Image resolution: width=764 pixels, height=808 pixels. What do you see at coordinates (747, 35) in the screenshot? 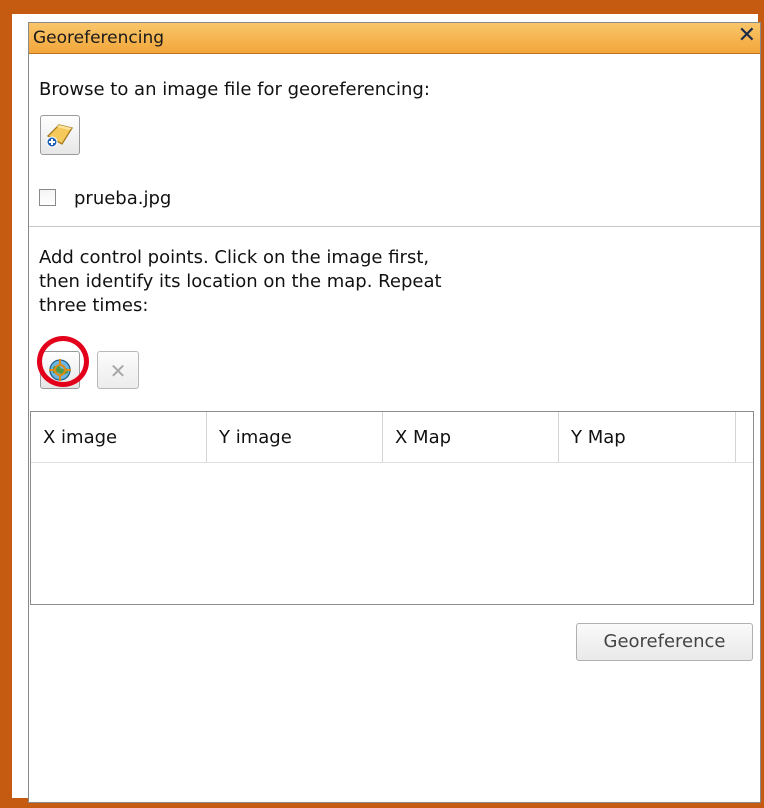
I see `close-icon: ✕` at bounding box center [747, 35].